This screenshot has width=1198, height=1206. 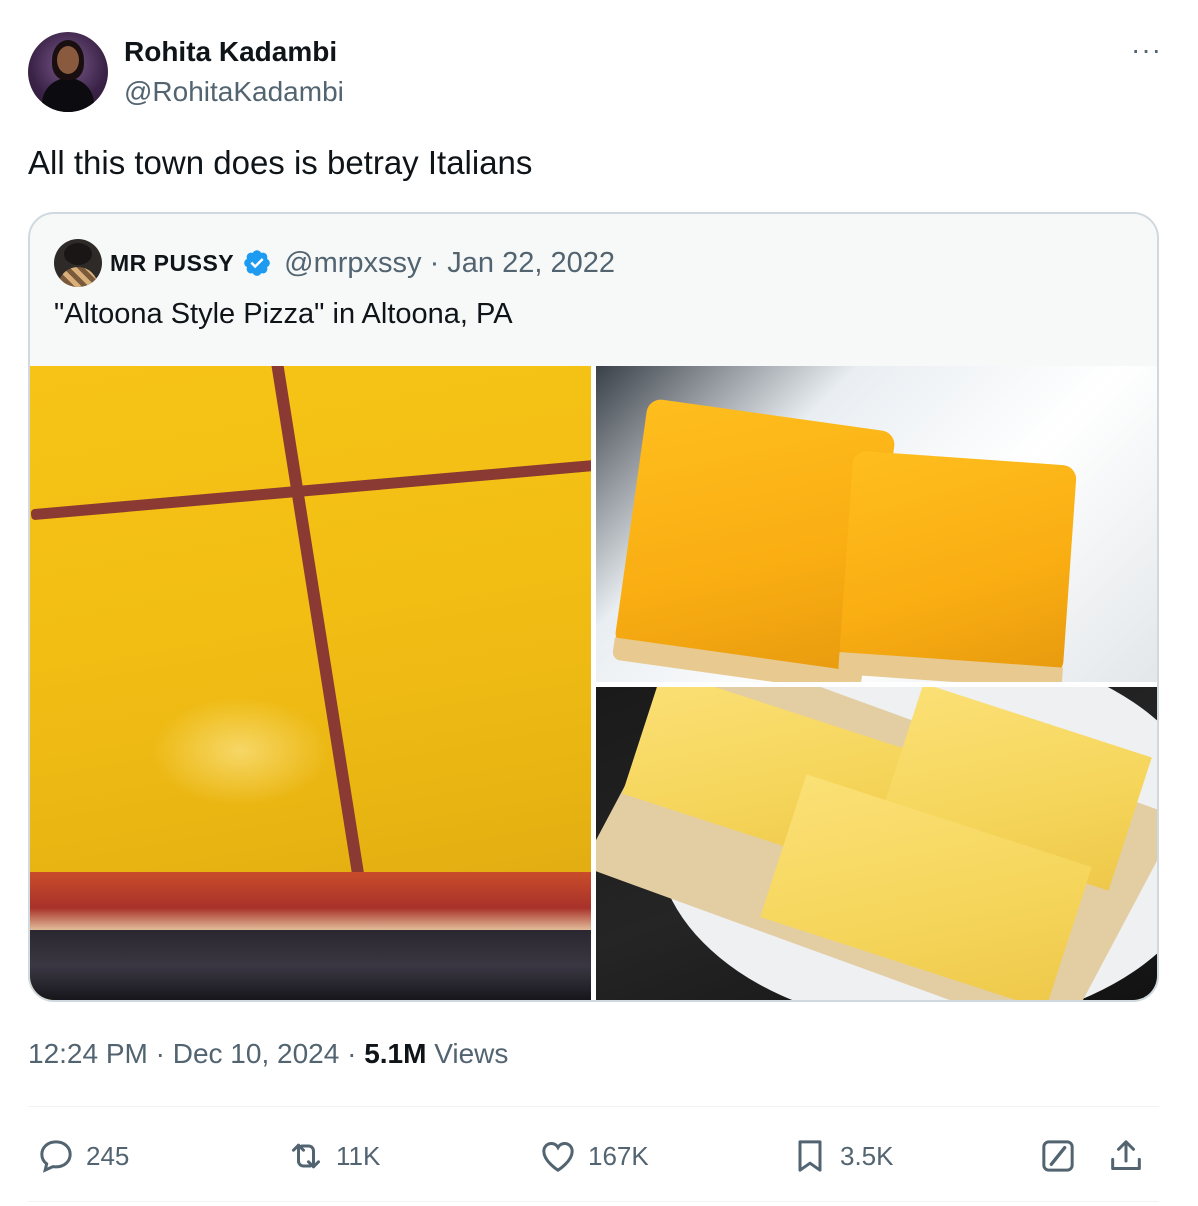 What do you see at coordinates (283, 314) in the screenshot?
I see `quoted-tweet-text: "Altoona Style Pizza" in Altoona, PA` at bounding box center [283, 314].